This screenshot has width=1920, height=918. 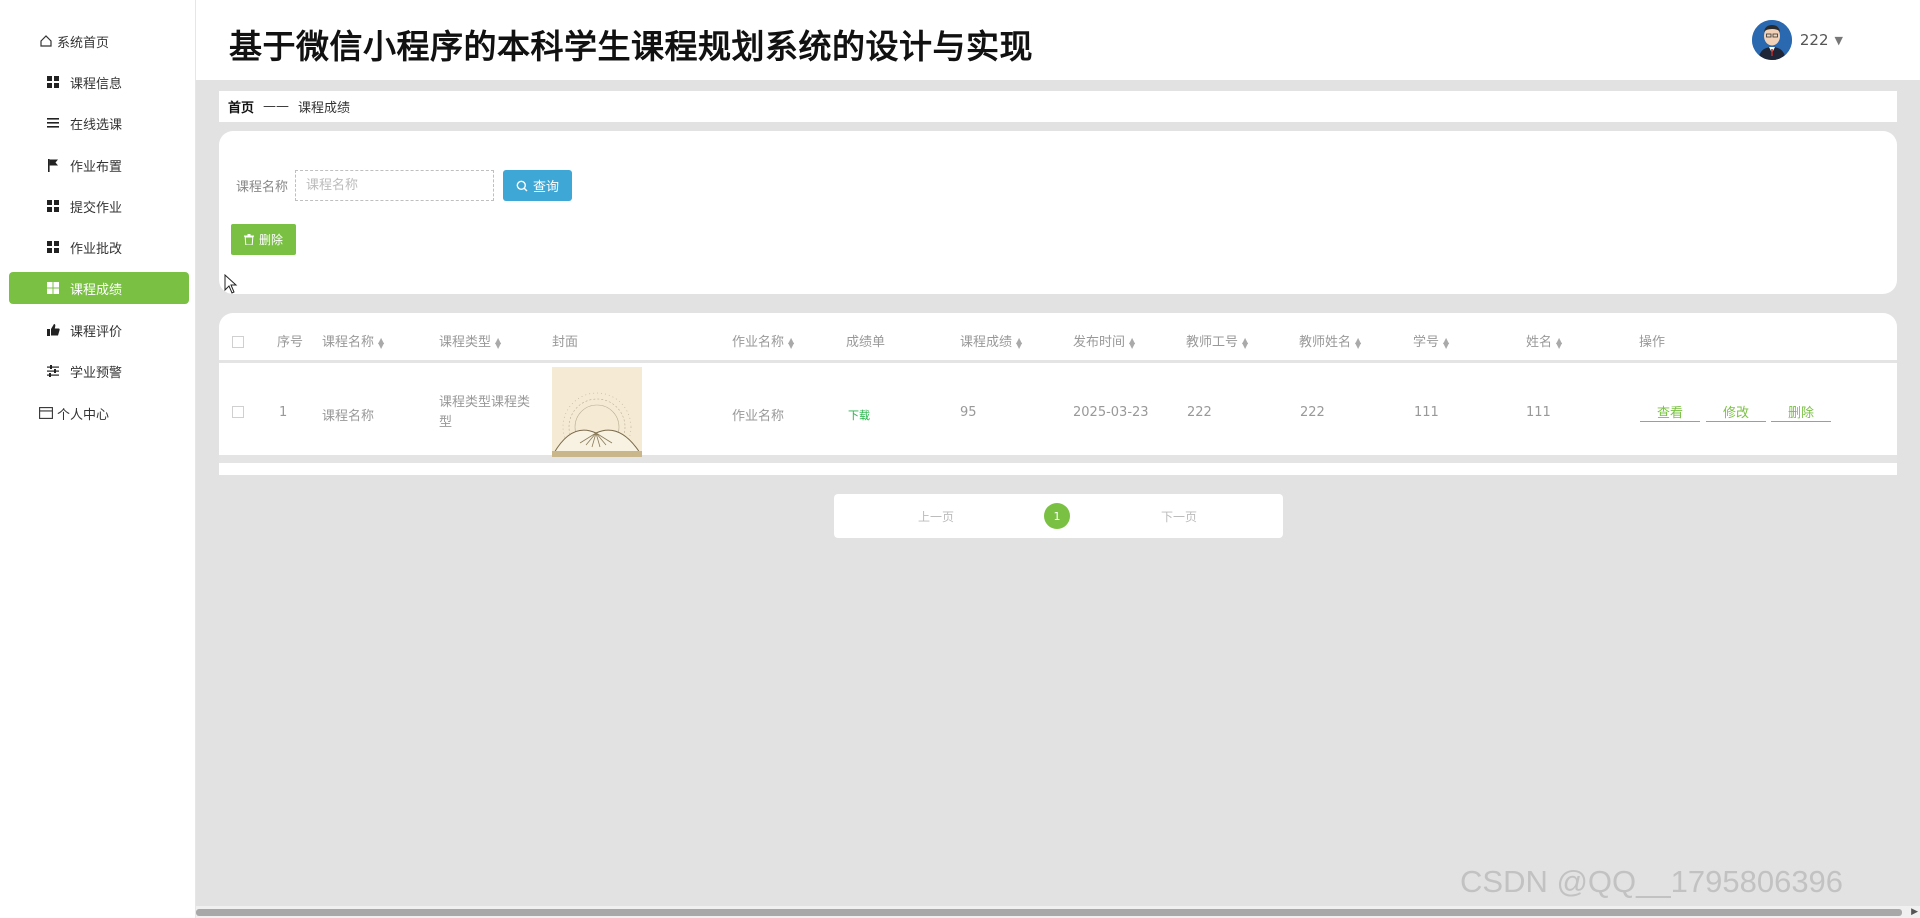 I want to click on cell-score: 95, so click(x=968, y=412).